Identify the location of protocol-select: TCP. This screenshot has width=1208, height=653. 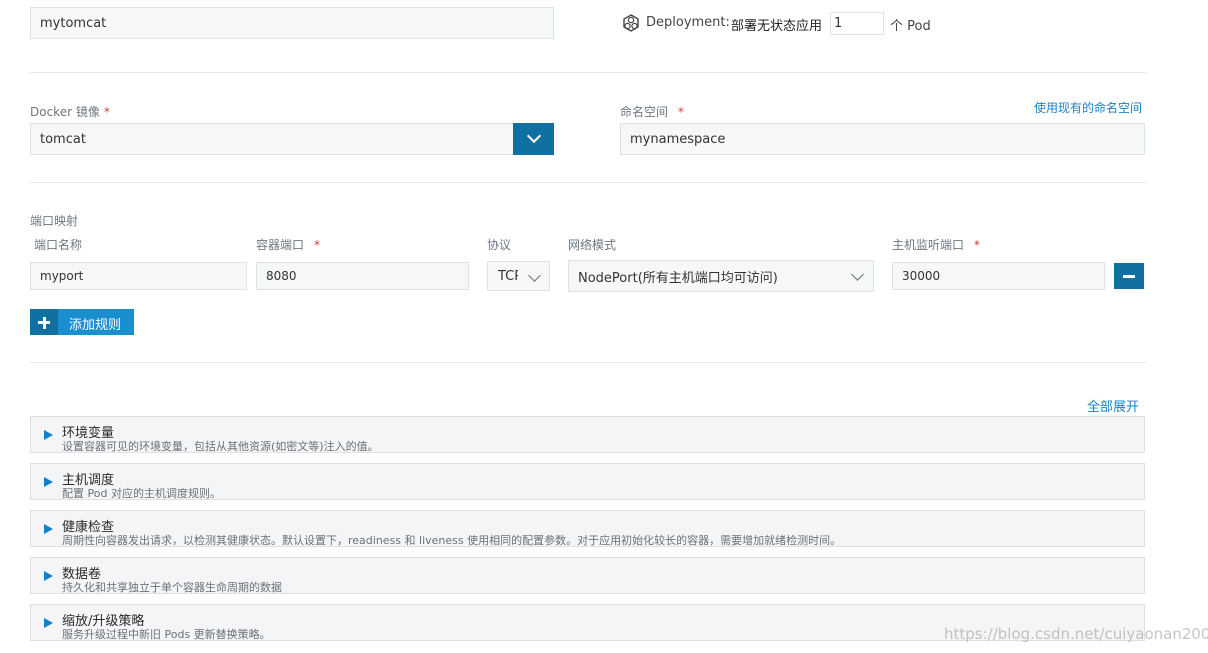
(518, 276).